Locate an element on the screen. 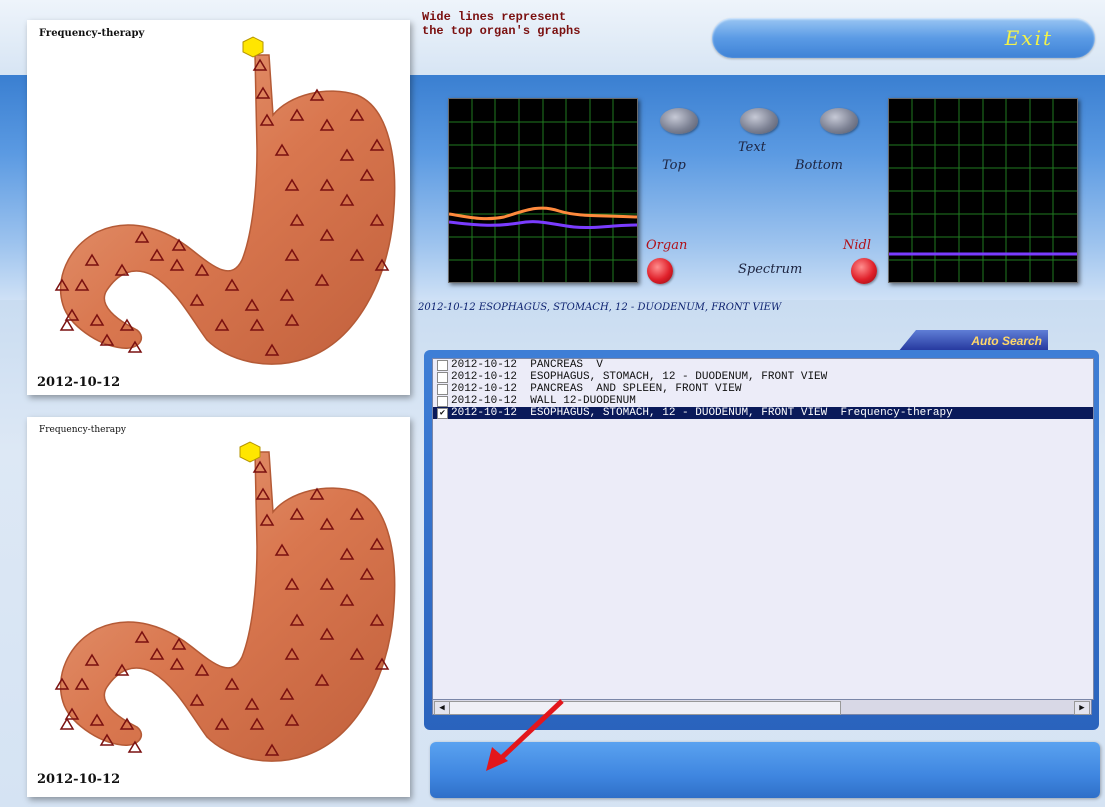 The height and width of the screenshot is (807, 1105). auto-search-button: Auto Search is located at coordinates (973, 341).